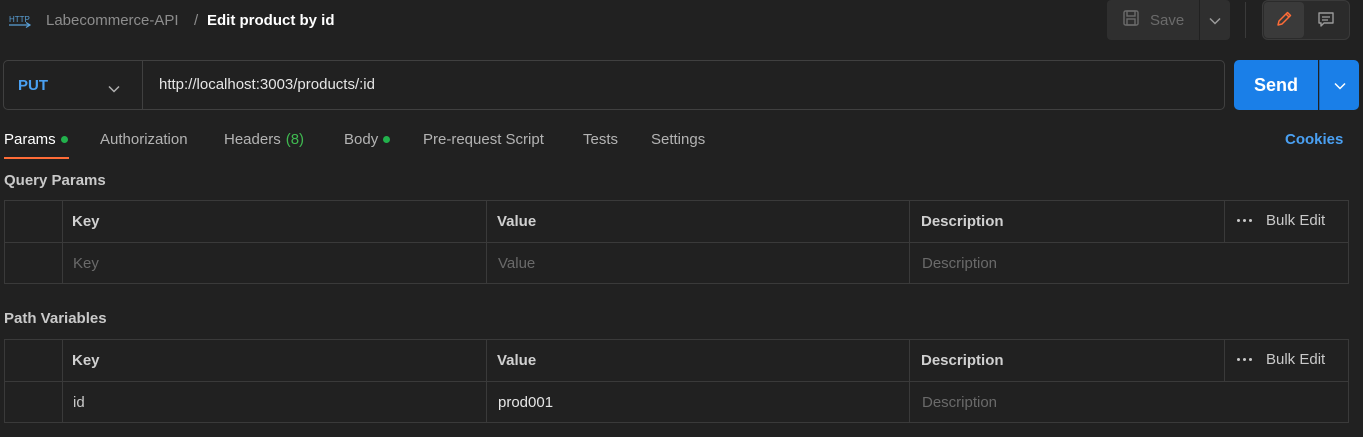  Describe the element at coordinates (295, 139) in the screenshot. I see `headers-count: (8)` at that location.